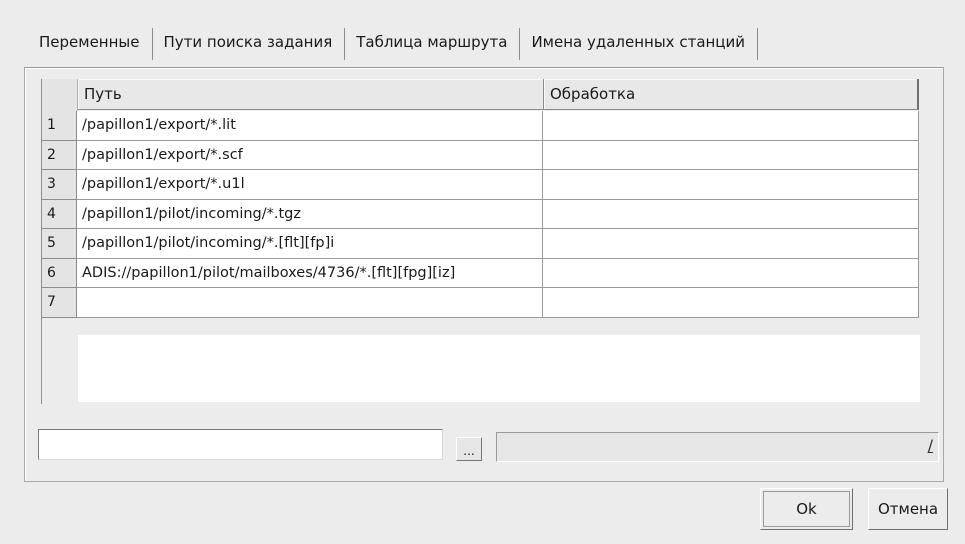 This screenshot has height=544, width=965. Describe the element at coordinates (758, 44) in the screenshot. I see `tab-divider` at that location.